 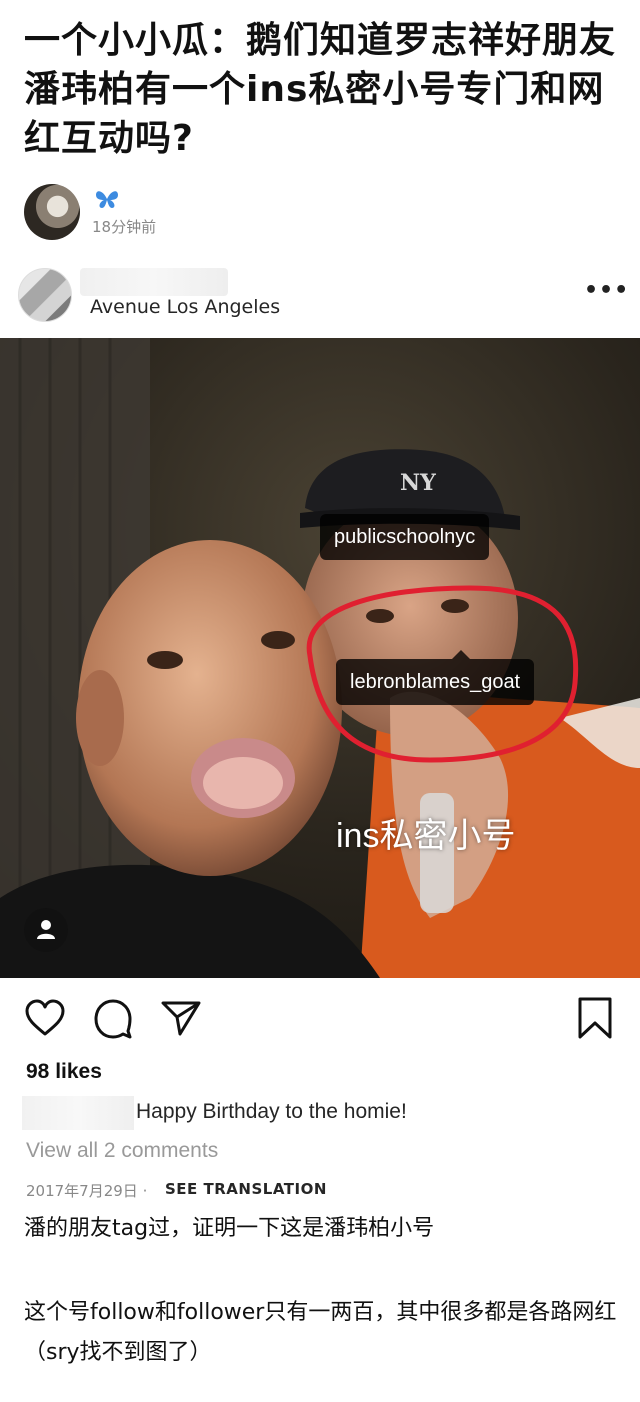 What do you see at coordinates (185, 307) in the screenshot?
I see `ig-location: Avenue Los Angeles` at bounding box center [185, 307].